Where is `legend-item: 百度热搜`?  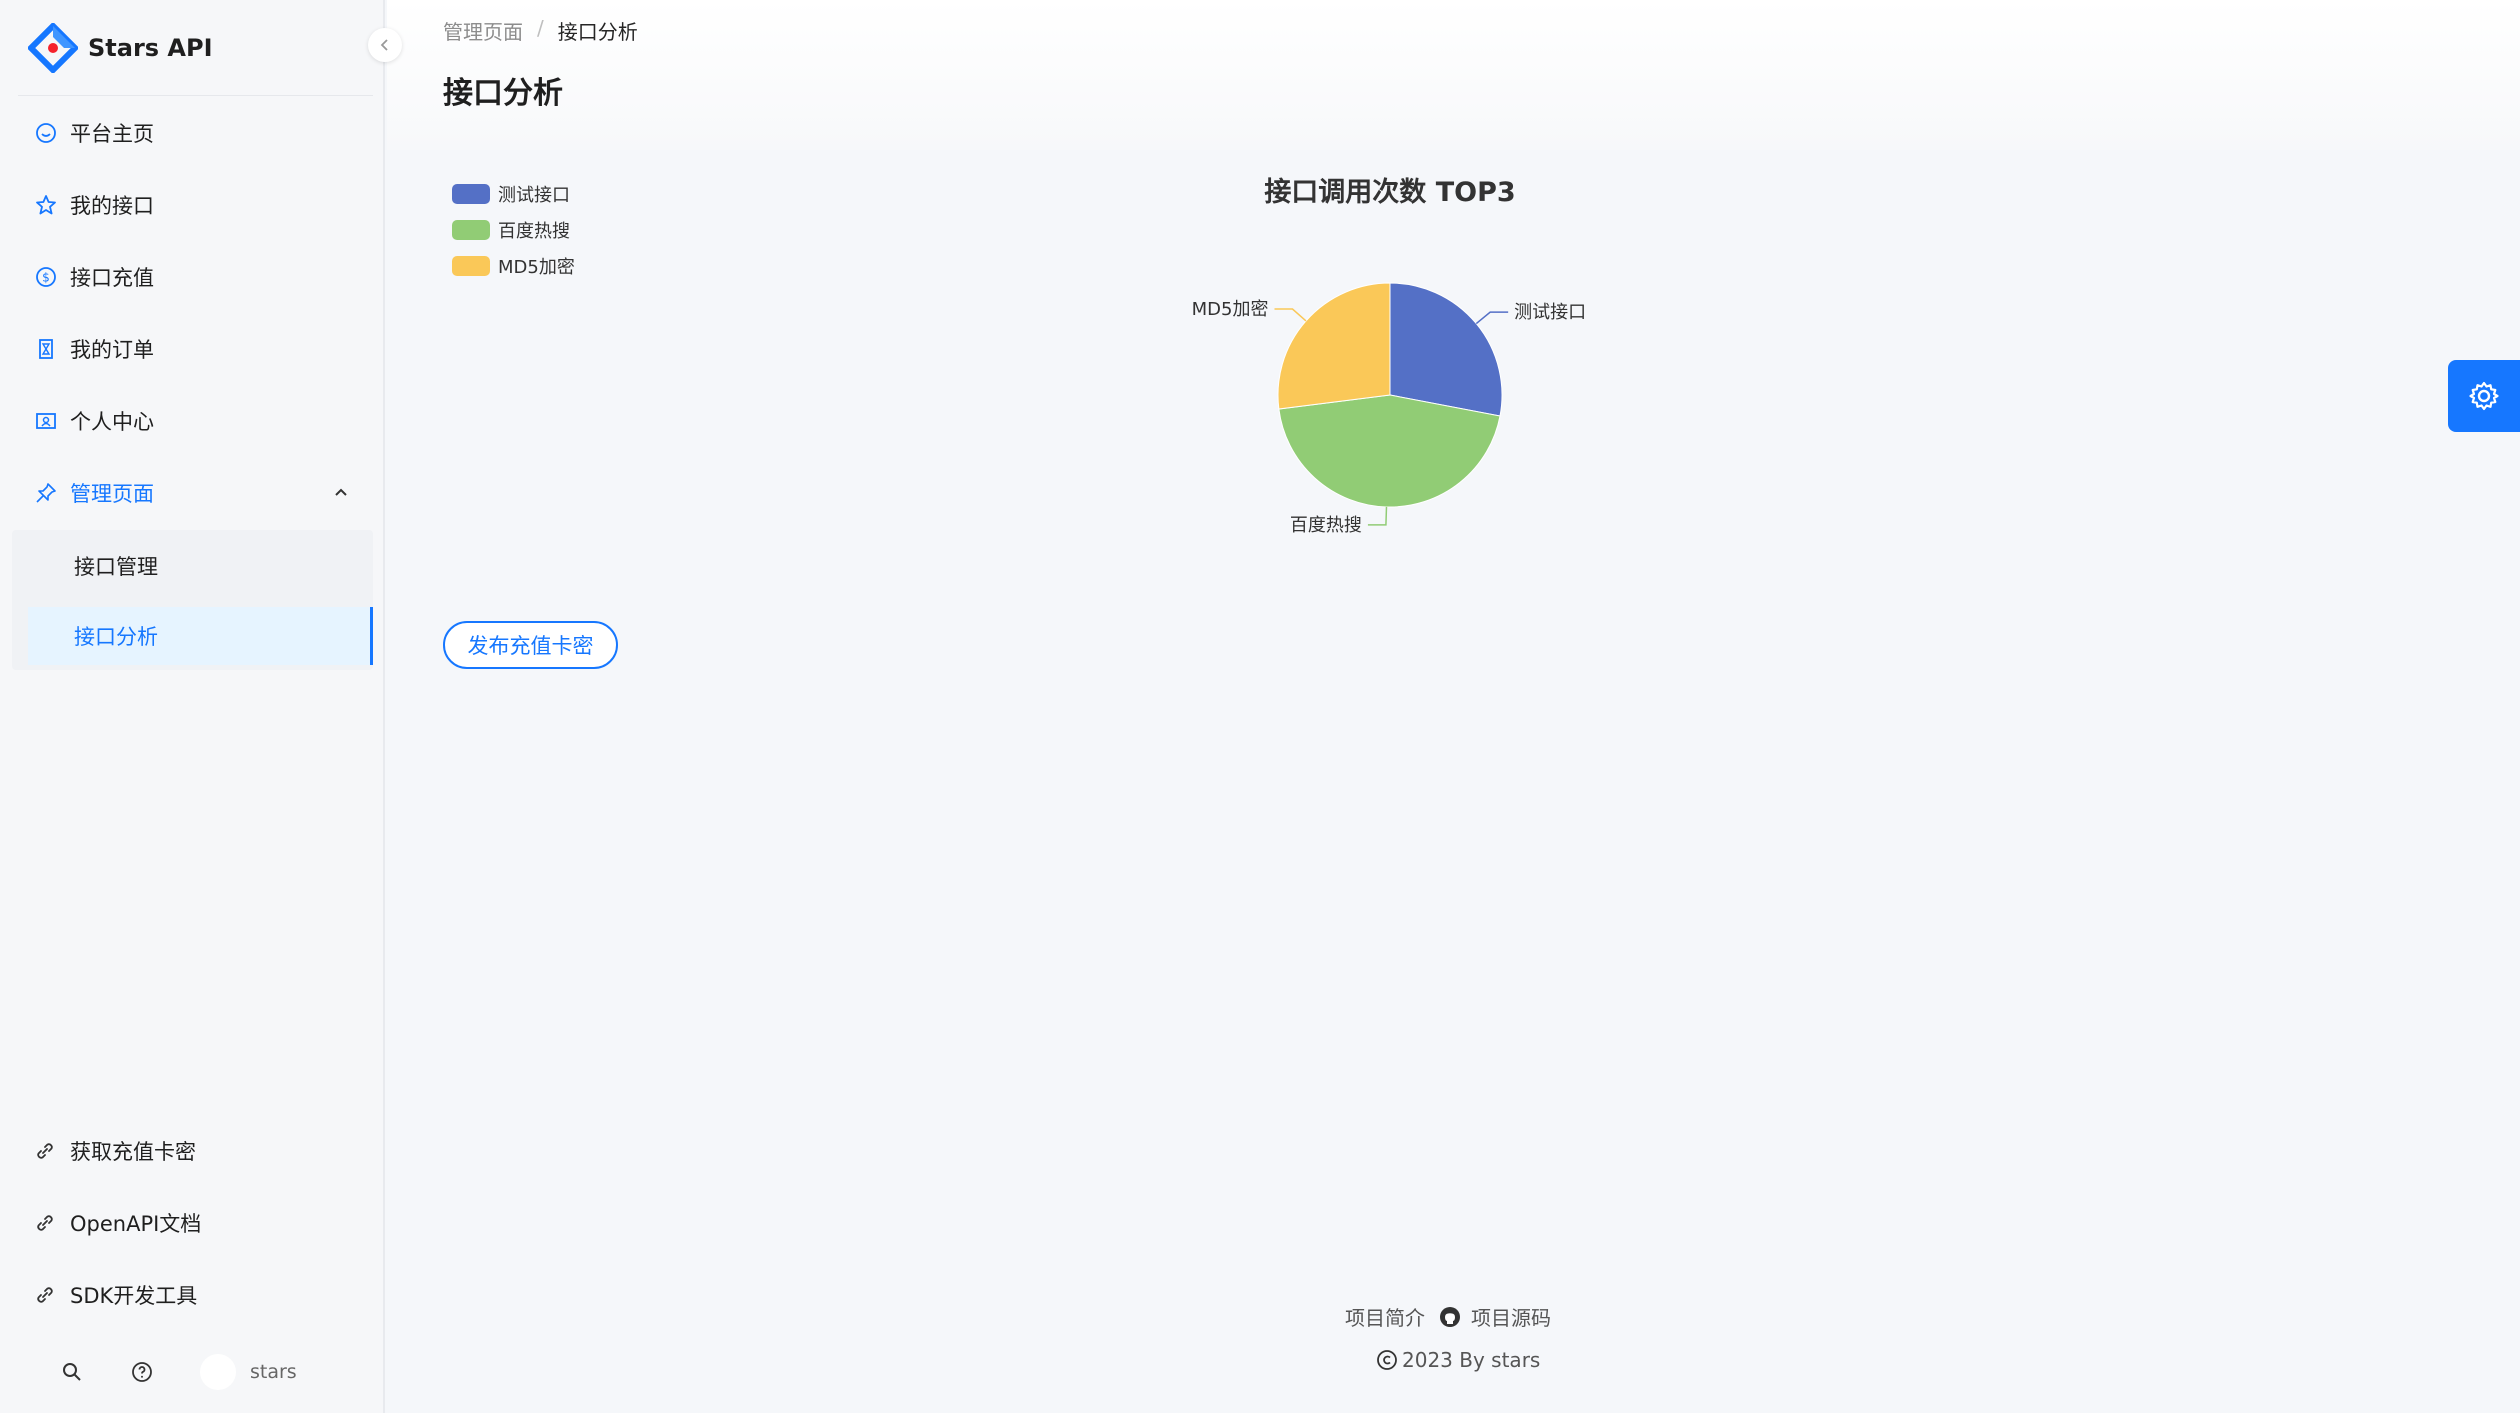
legend-item: 百度热搜 is located at coordinates (513, 230).